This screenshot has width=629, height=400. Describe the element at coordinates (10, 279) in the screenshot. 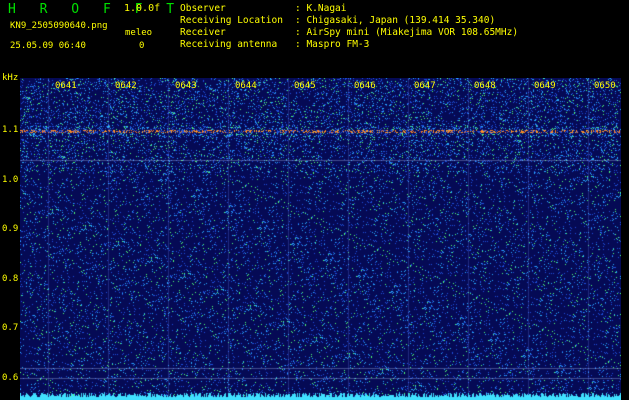

I see `y-tick-label: 0.8` at that location.